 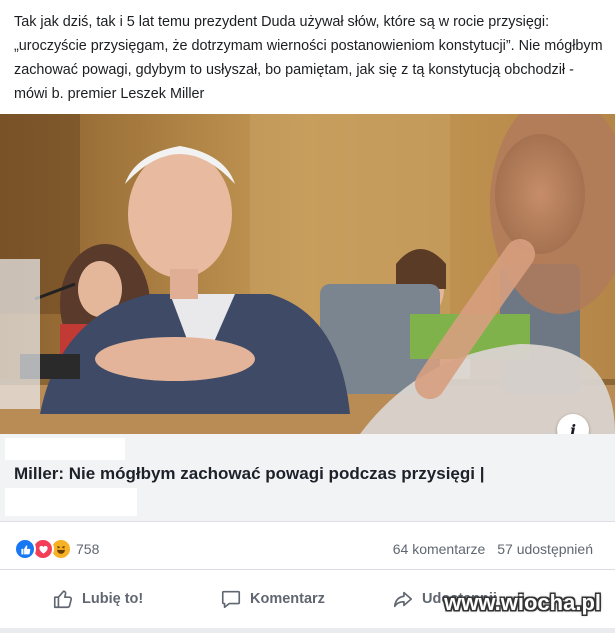 What do you see at coordinates (522, 602) in the screenshot?
I see `watermark-logo: www.wiocha.pl` at bounding box center [522, 602].